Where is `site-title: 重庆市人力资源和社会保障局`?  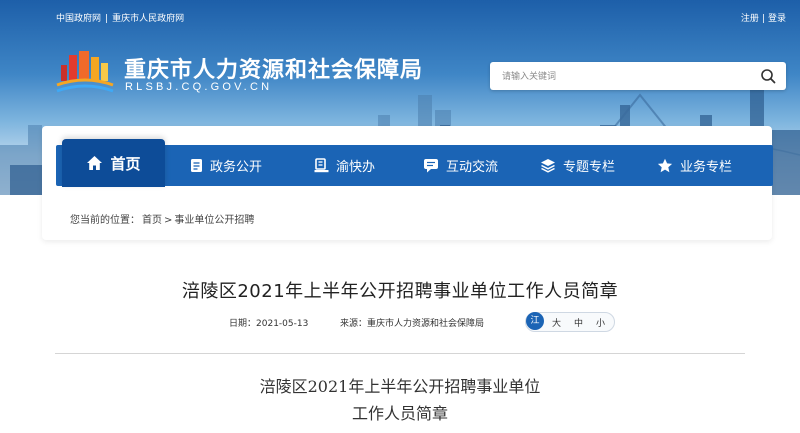 site-title: 重庆市人力资源和社会保障局 is located at coordinates (273, 68).